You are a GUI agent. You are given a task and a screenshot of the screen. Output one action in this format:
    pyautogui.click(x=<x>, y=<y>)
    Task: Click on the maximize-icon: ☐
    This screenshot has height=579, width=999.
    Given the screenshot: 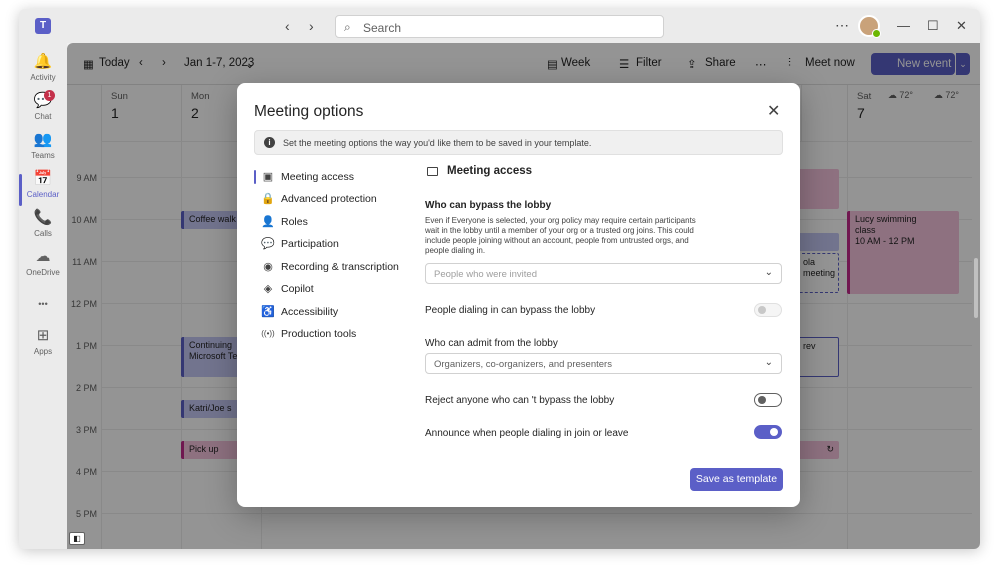 What is the action you would take?
    pyautogui.click(x=933, y=26)
    